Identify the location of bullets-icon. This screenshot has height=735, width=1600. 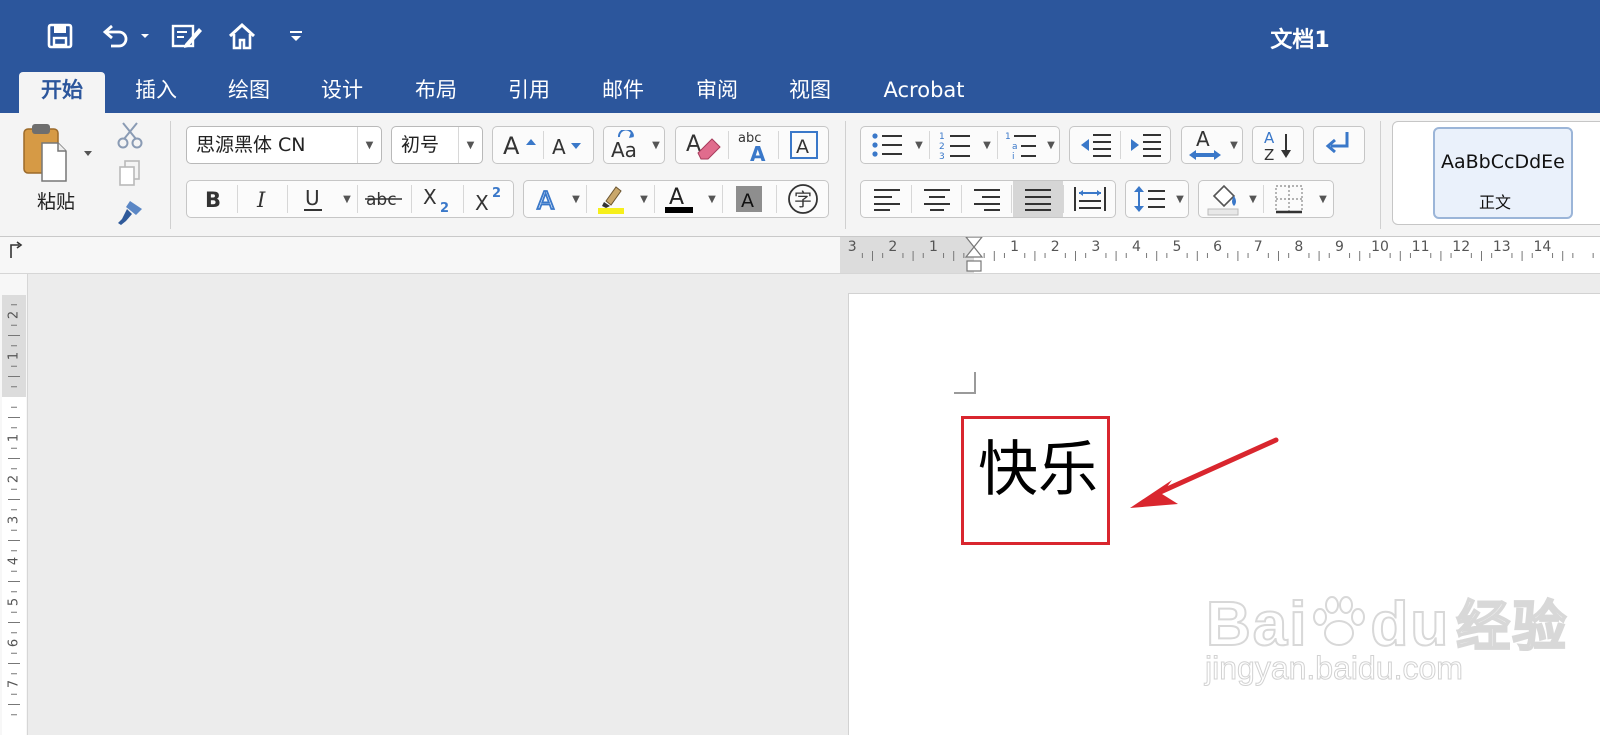
(887, 145).